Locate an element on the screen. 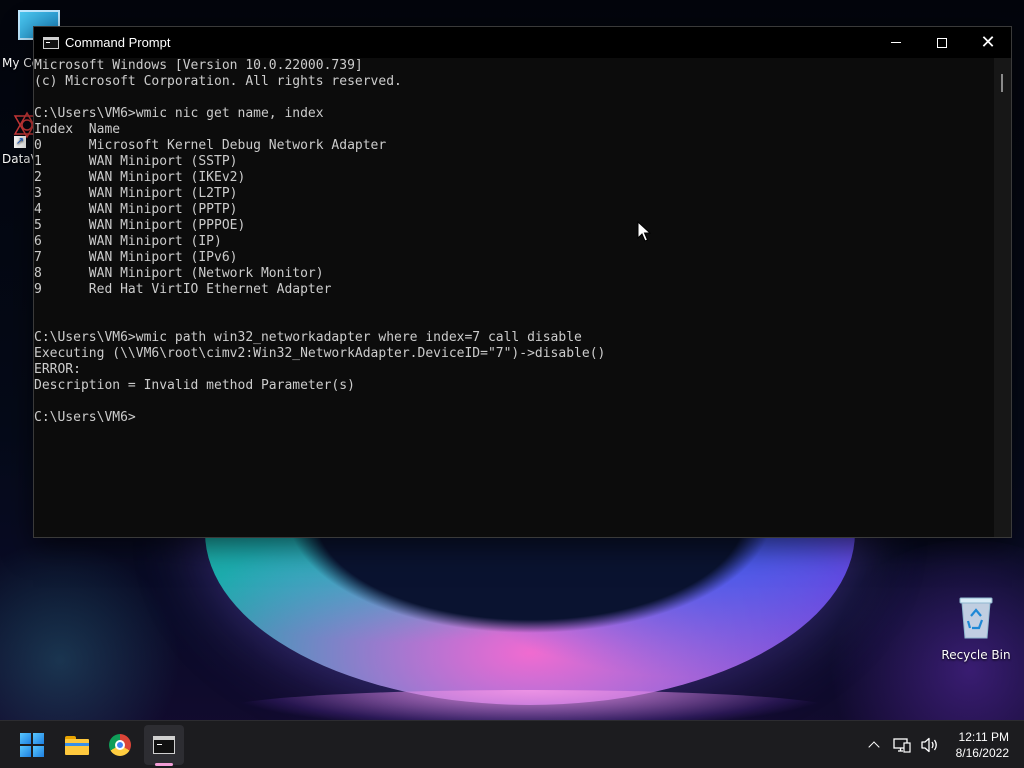 The height and width of the screenshot is (768, 1024). taskbar-command-prompt is located at coordinates (164, 745).